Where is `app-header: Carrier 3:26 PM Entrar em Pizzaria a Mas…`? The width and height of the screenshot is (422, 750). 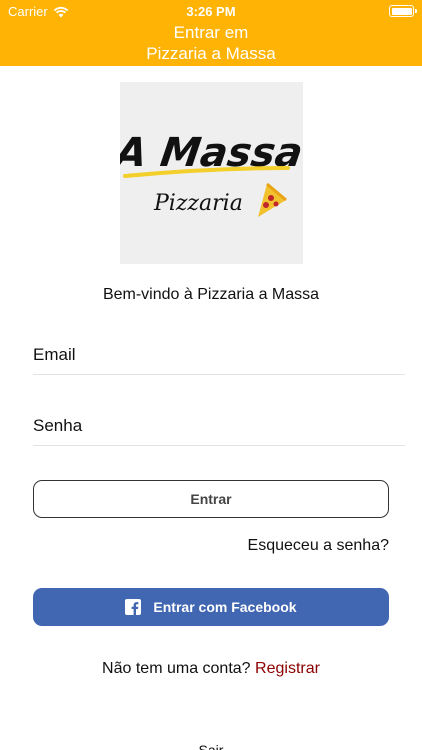 app-header: Carrier 3:26 PM Entrar em Pizzaria a Mas… is located at coordinates (211, 33).